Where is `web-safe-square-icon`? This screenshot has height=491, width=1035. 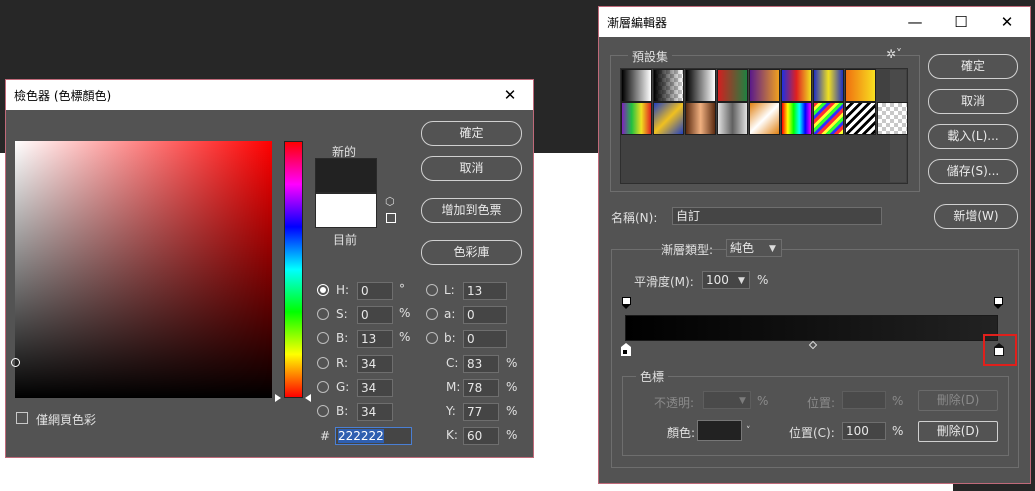 web-safe-square-icon is located at coordinates (391, 218).